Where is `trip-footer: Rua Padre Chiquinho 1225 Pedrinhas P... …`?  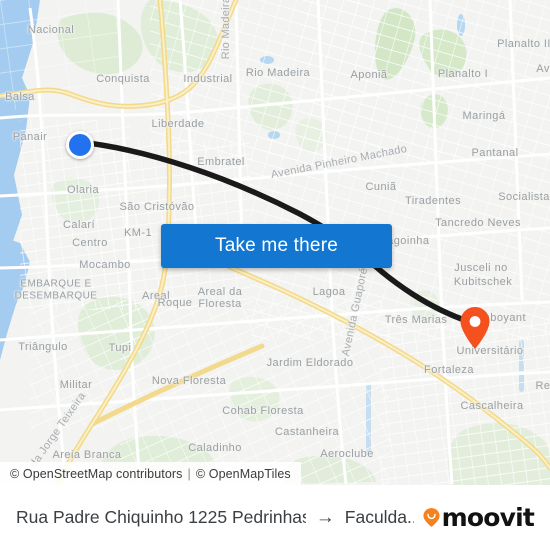
trip-footer: Rua Padre Chiquinho 1225 Pedrinhas P... … is located at coordinates (275, 517).